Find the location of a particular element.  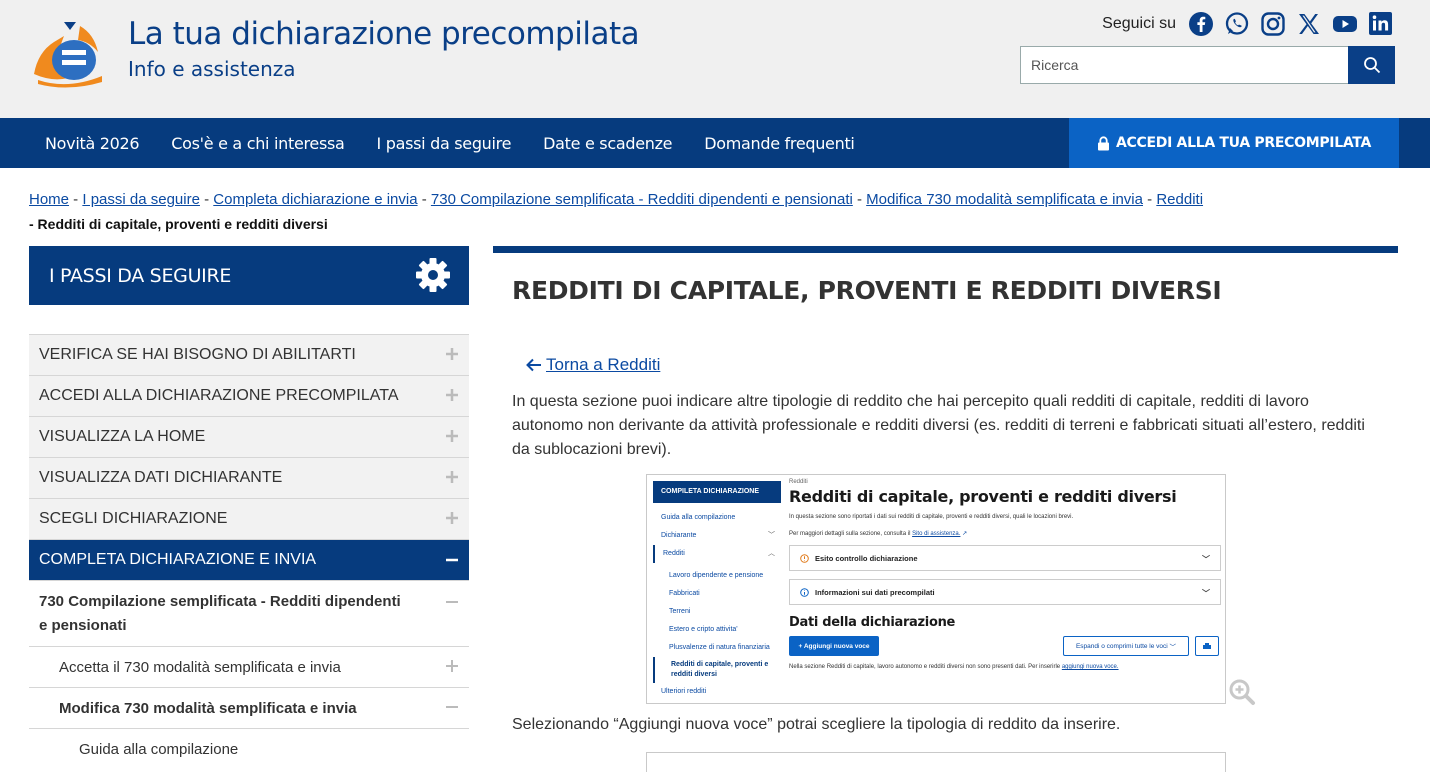

figure-sidebar-subitem: Terreni is located at coordinates (680, 611).